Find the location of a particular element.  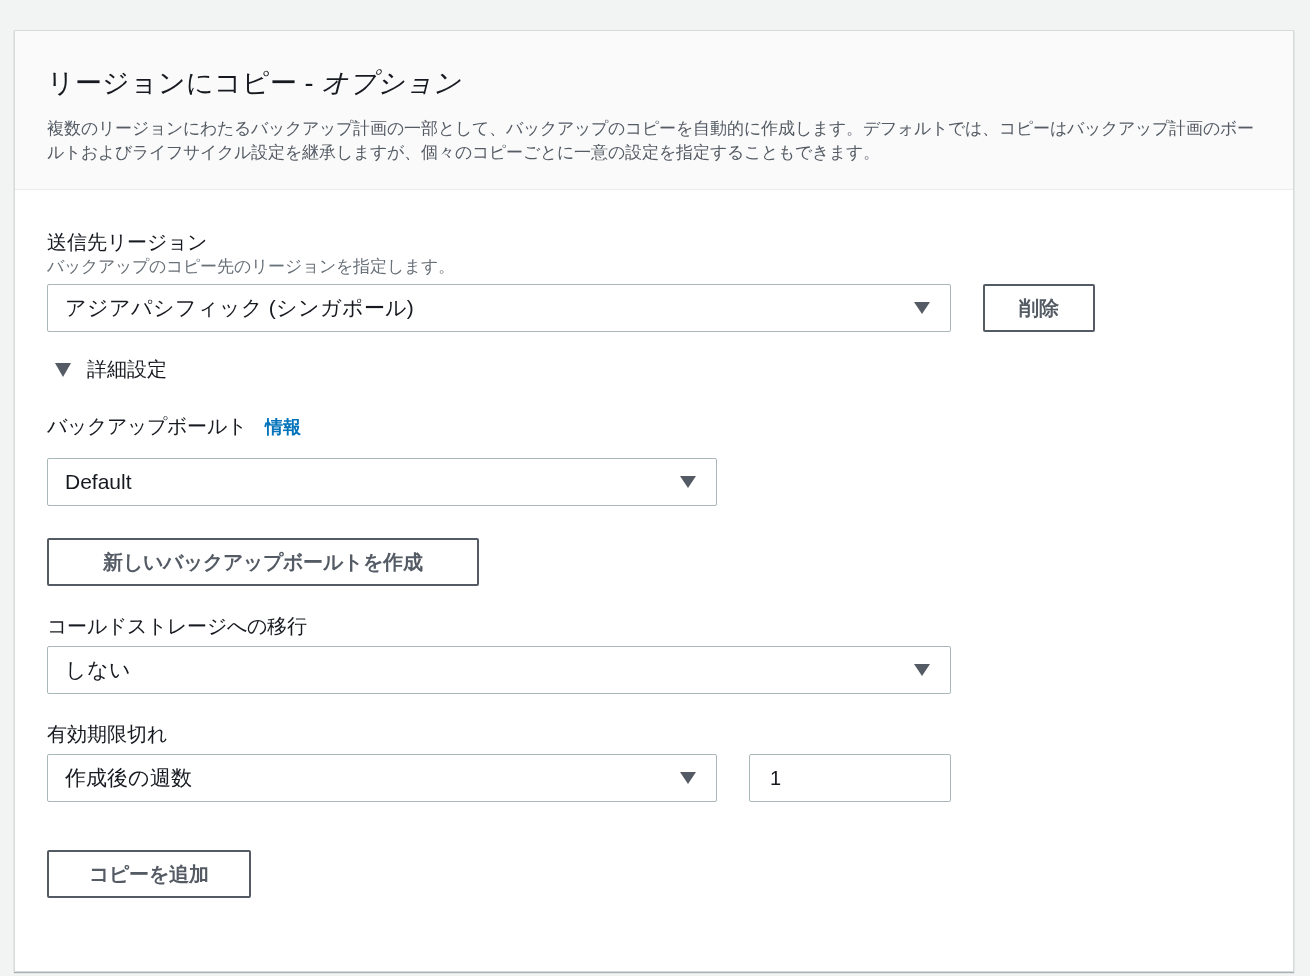

field-label: 送信先リージョン is located at coordinates (127, 242).